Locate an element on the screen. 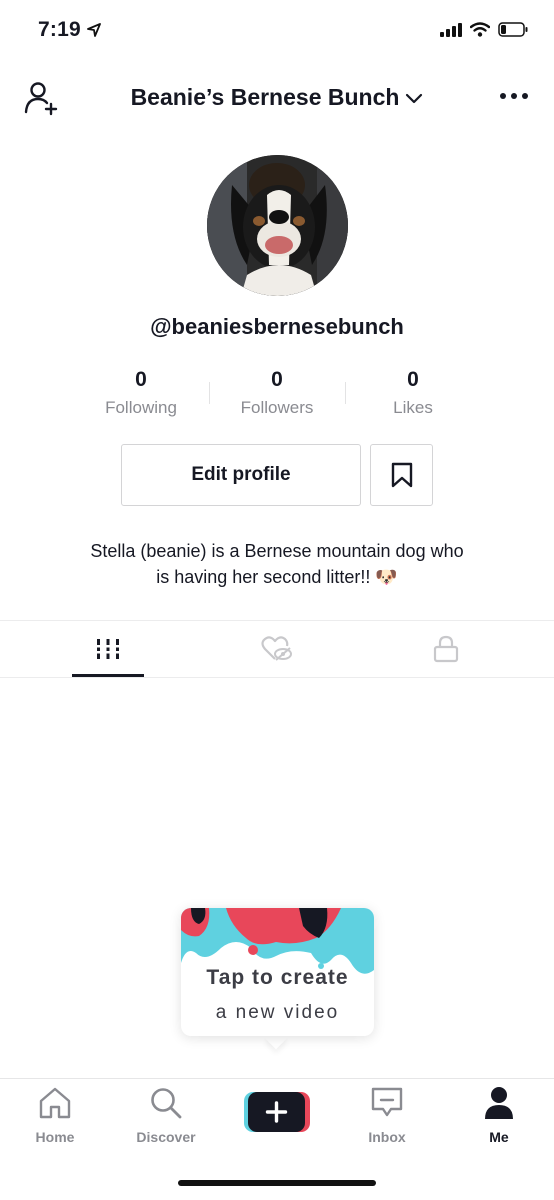 This screenshot has width=554, height=1200. likes-count: 0 is located at coordinates (413, 379).